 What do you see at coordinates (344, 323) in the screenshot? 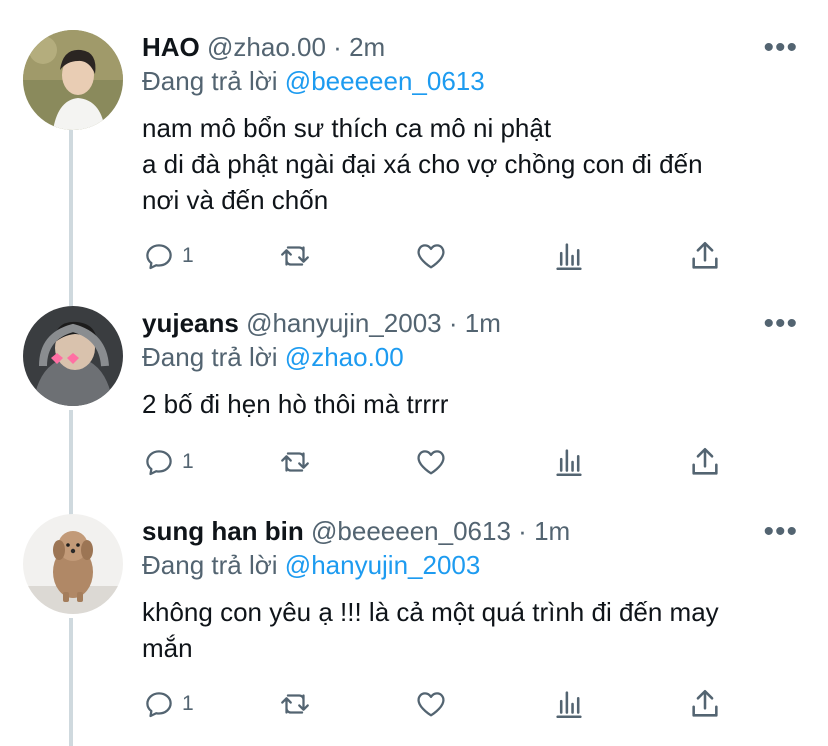
I see `handle: @hanyujin_2003` at bounding box center [344, 323].